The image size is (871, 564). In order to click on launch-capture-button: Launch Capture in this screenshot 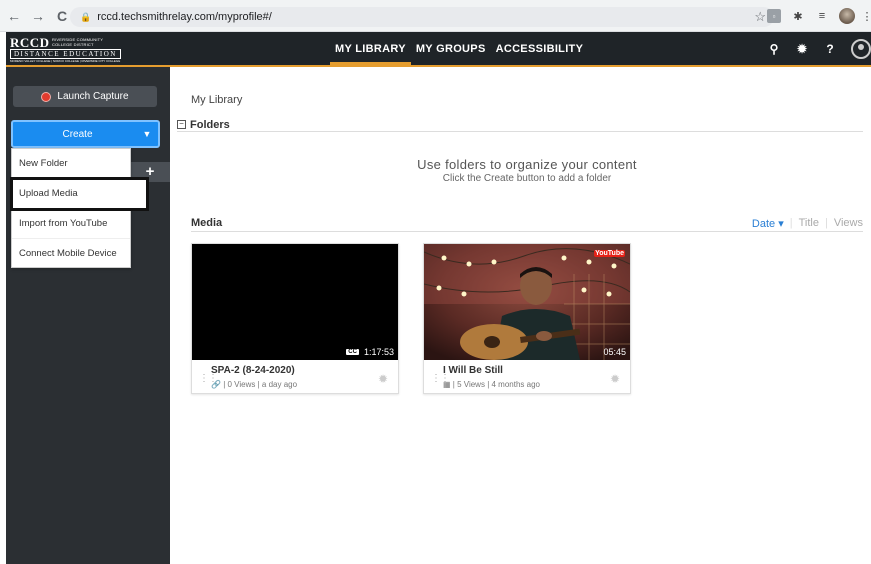, I will do `click(85, 96)`.